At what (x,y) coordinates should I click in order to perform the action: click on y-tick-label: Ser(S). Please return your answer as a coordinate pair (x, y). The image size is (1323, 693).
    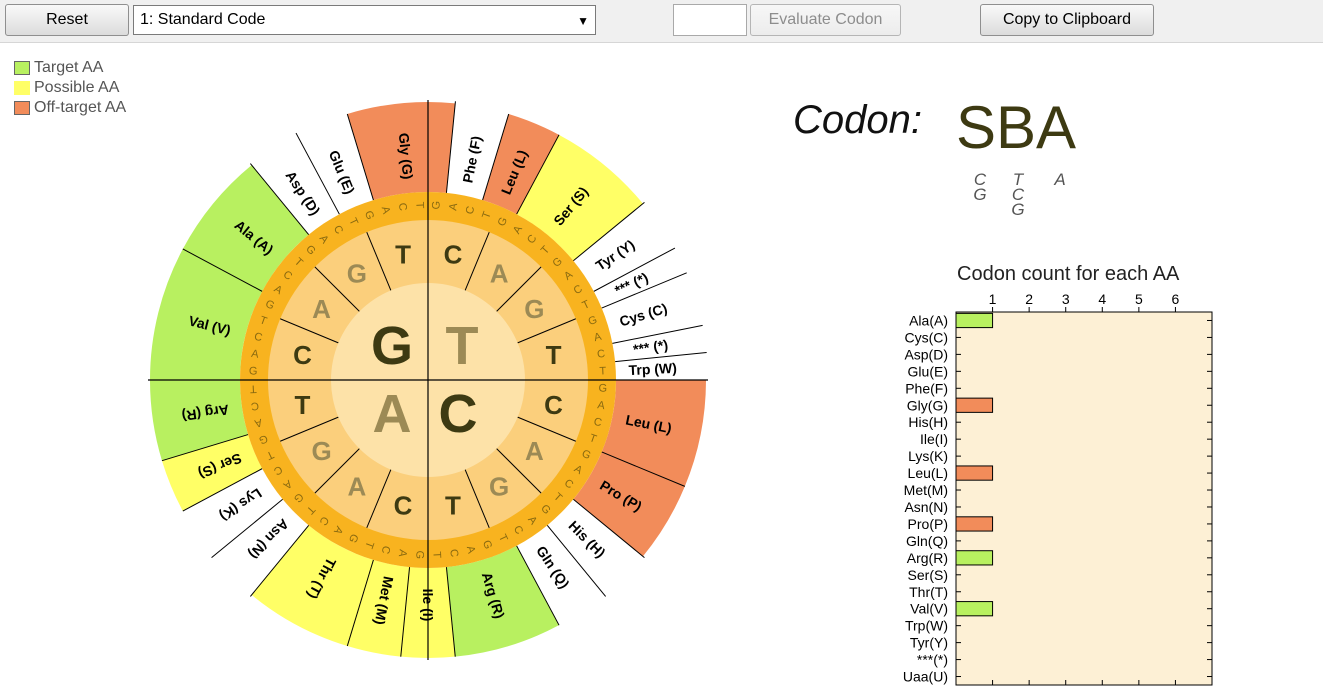
    Looking at the image, I should click on (928, 575).